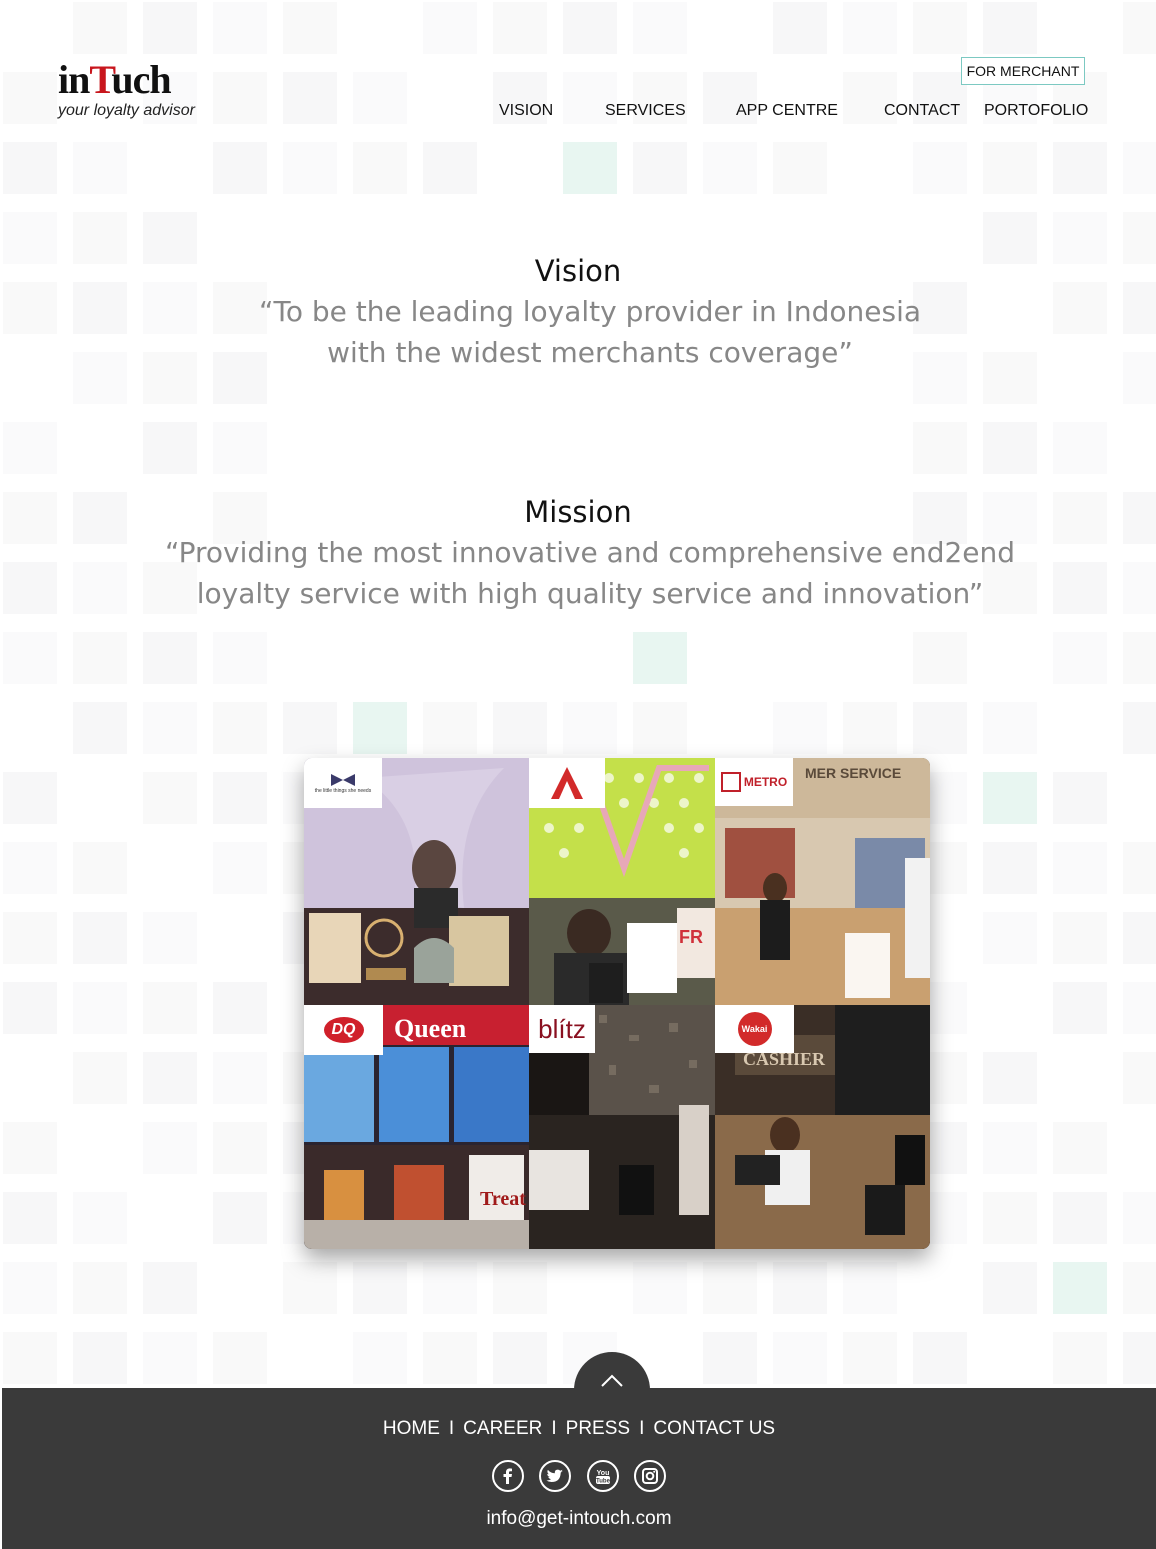 The height and width of the screenshot is (1549, 1156). Describe the element at coordinates (411, 1429) in the screenshot. I see `footer-link-home: HOME` at that location.